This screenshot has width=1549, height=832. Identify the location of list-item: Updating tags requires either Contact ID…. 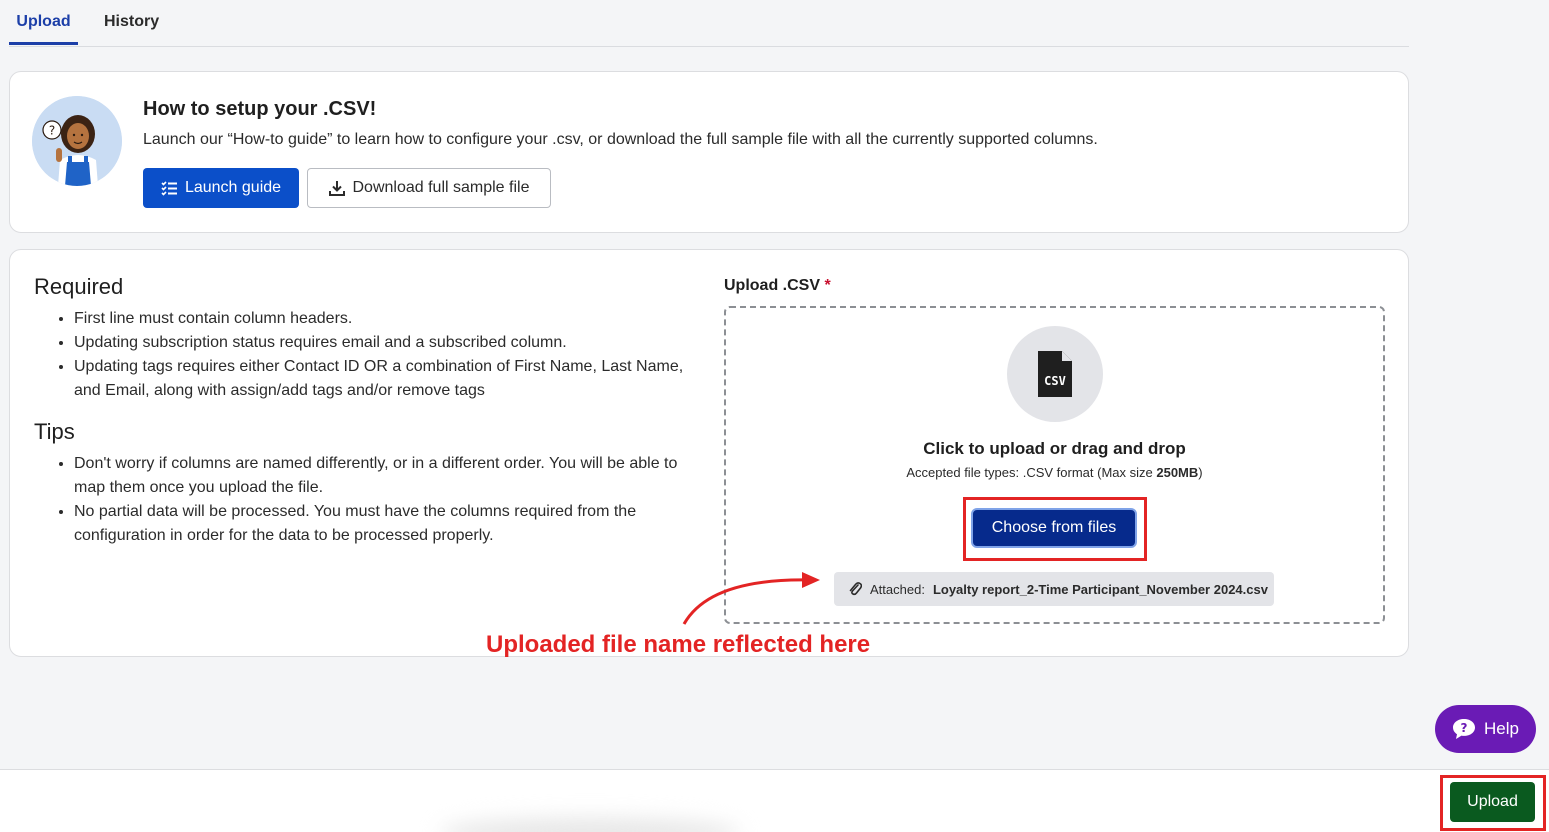
(384, 379).